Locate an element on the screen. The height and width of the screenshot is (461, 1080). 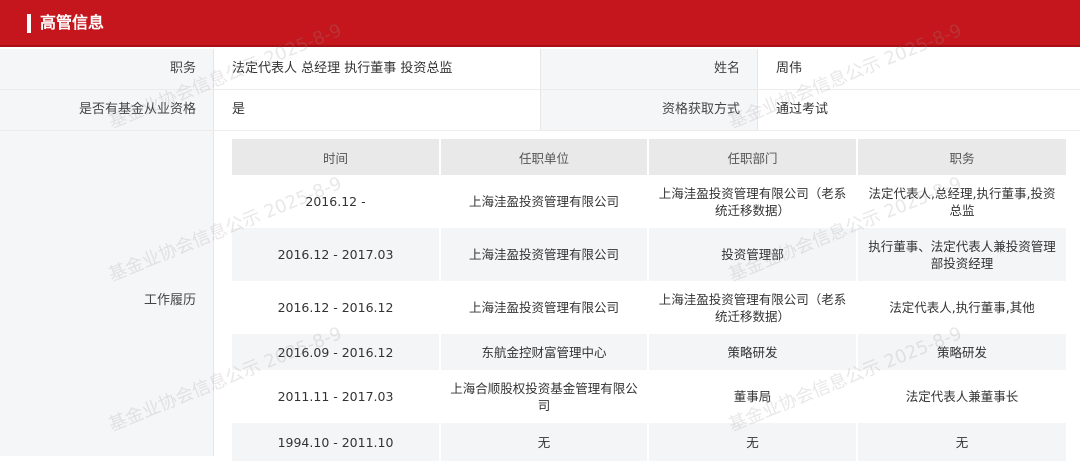
header-accent-bar is located at coordinates (29, 23).